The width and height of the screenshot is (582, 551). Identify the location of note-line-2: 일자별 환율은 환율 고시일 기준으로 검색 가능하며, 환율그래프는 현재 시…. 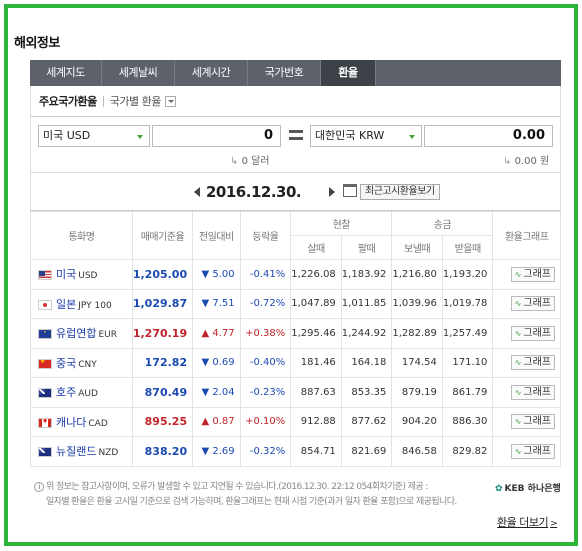
(251, 502).